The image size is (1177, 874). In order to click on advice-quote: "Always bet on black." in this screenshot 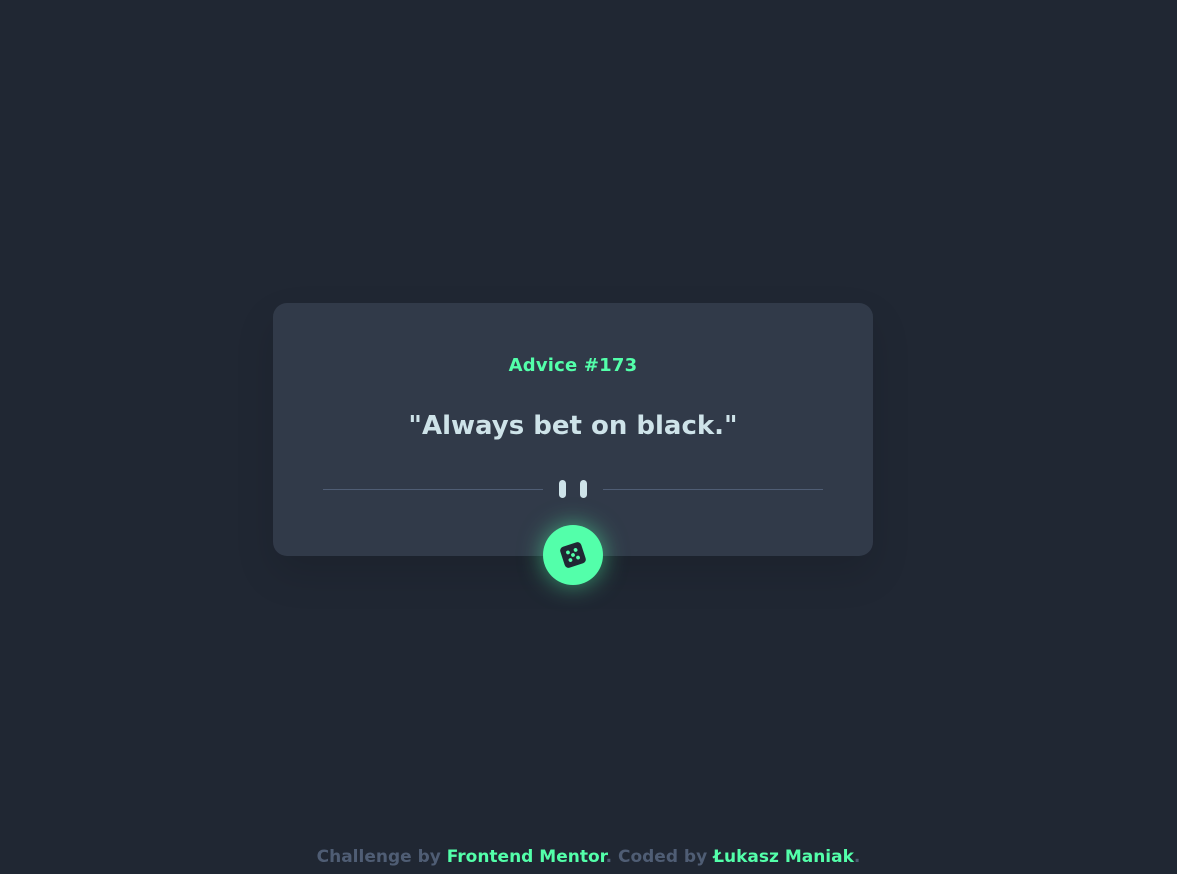, I will do `click(573, 426)`.